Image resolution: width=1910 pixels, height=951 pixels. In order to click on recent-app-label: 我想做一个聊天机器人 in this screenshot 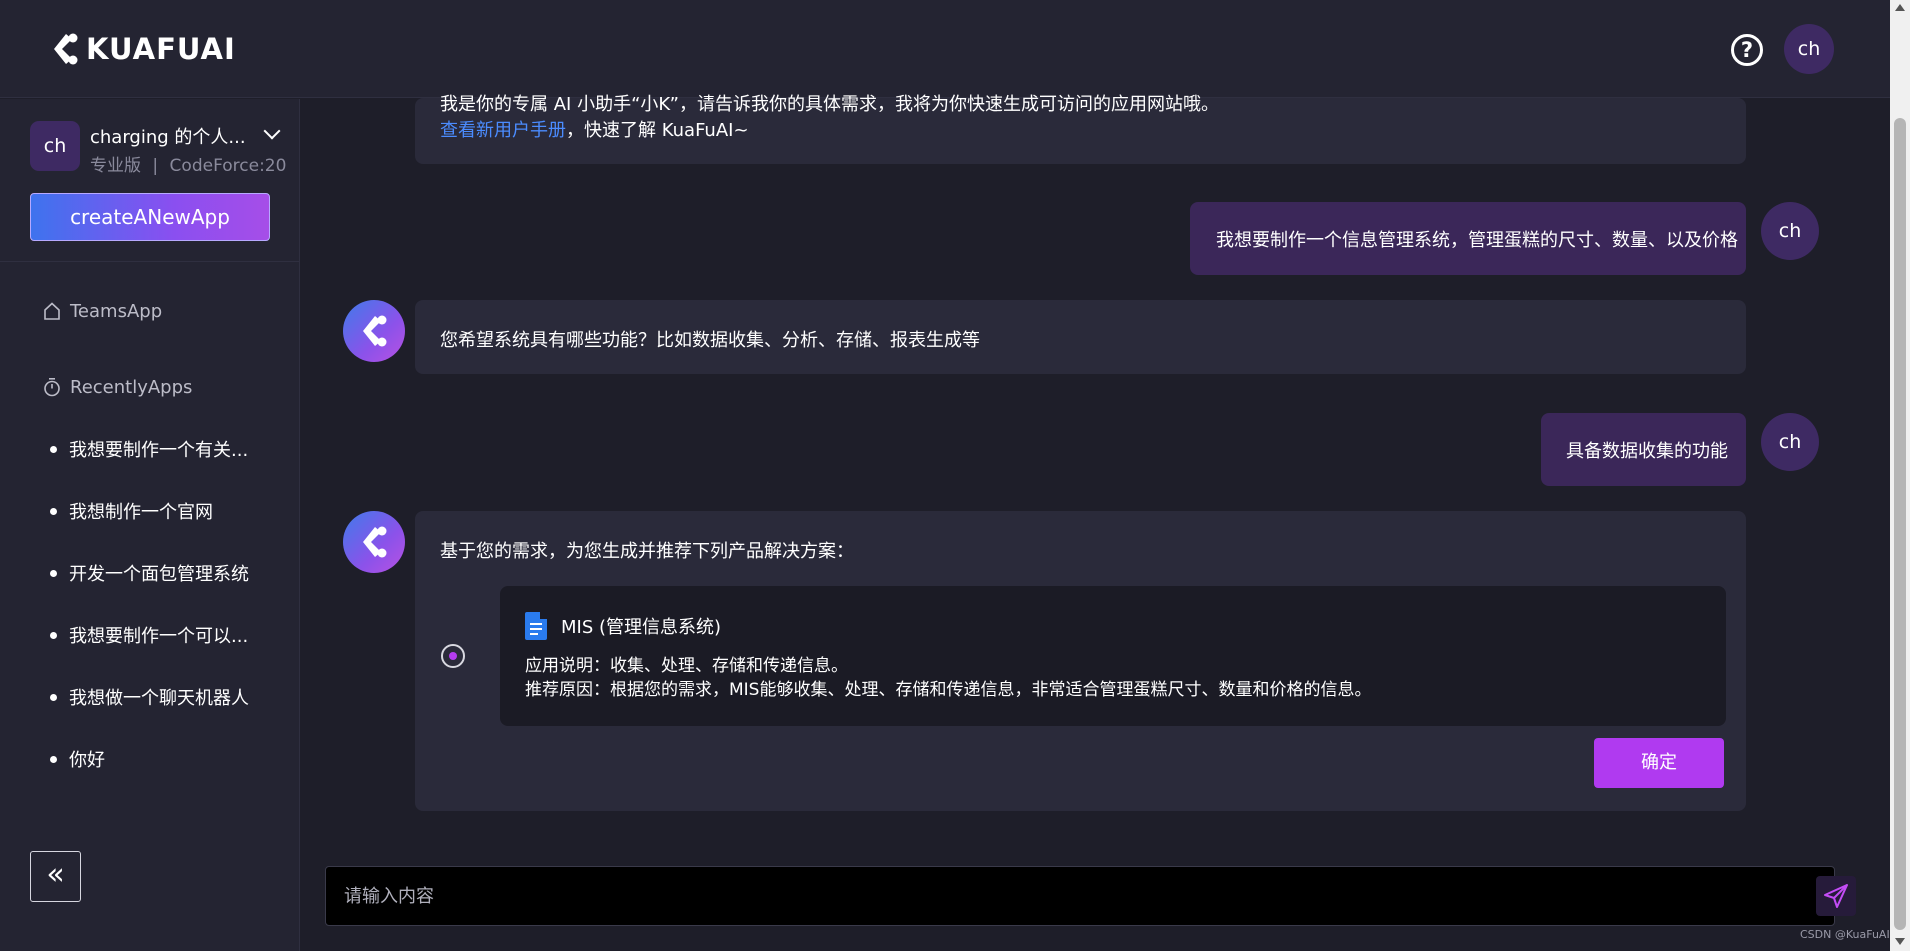, I will do `click(159, 698)`.